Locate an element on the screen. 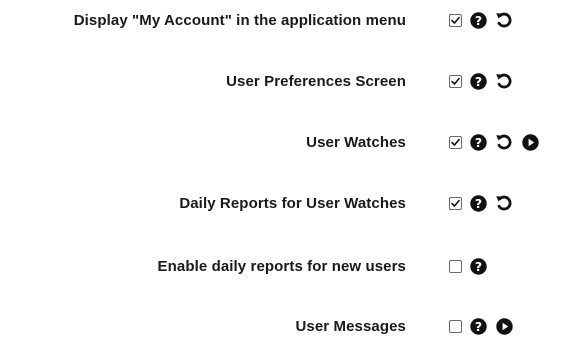 The height and width of the screenshot is (341, 570). setting-label: Daily Reports for User Watches is located at coordinates (292, 203).